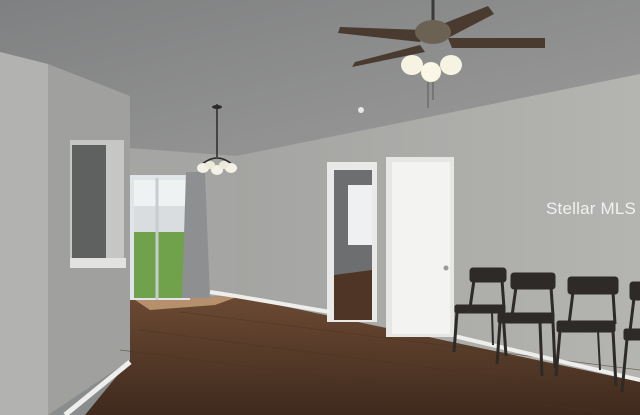 Image resolution: width=640 pixels, height=415 pixels. Describe the element at coordinates (353, 295) in the screenshot. I see `doorway-floor` at that location.